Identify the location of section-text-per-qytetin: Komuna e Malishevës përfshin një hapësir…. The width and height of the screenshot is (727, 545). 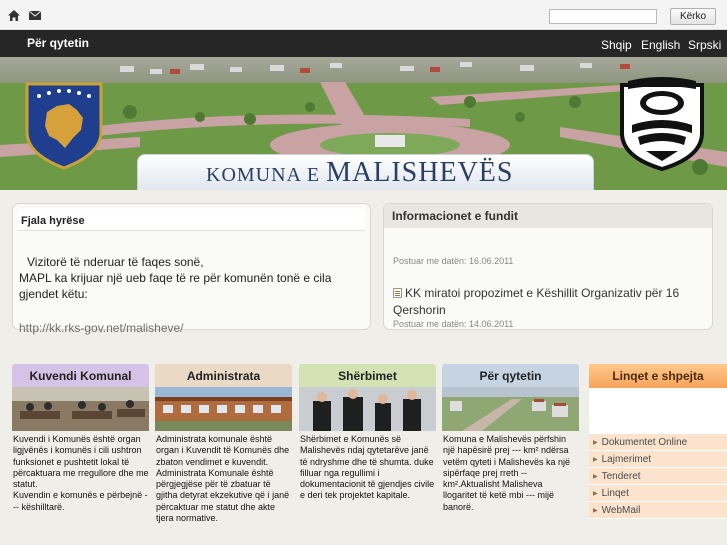
(507, 473).